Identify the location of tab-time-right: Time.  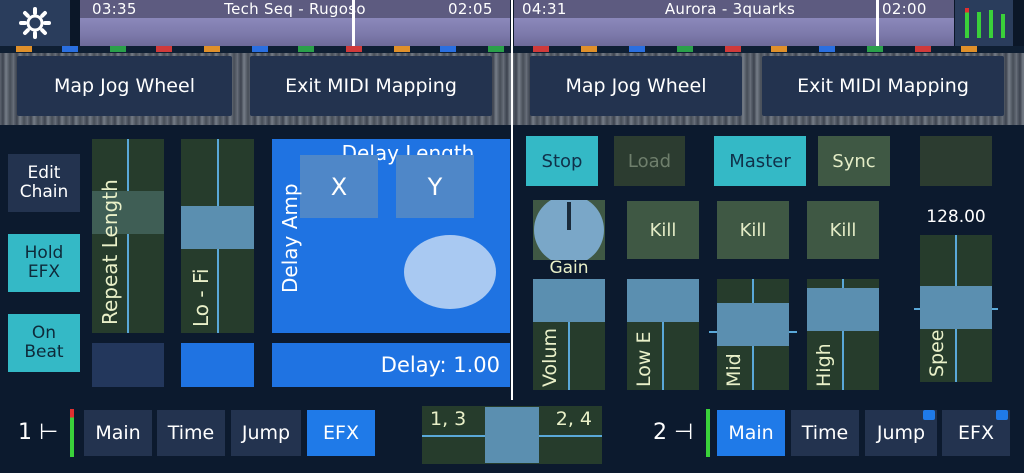
(825, 433).